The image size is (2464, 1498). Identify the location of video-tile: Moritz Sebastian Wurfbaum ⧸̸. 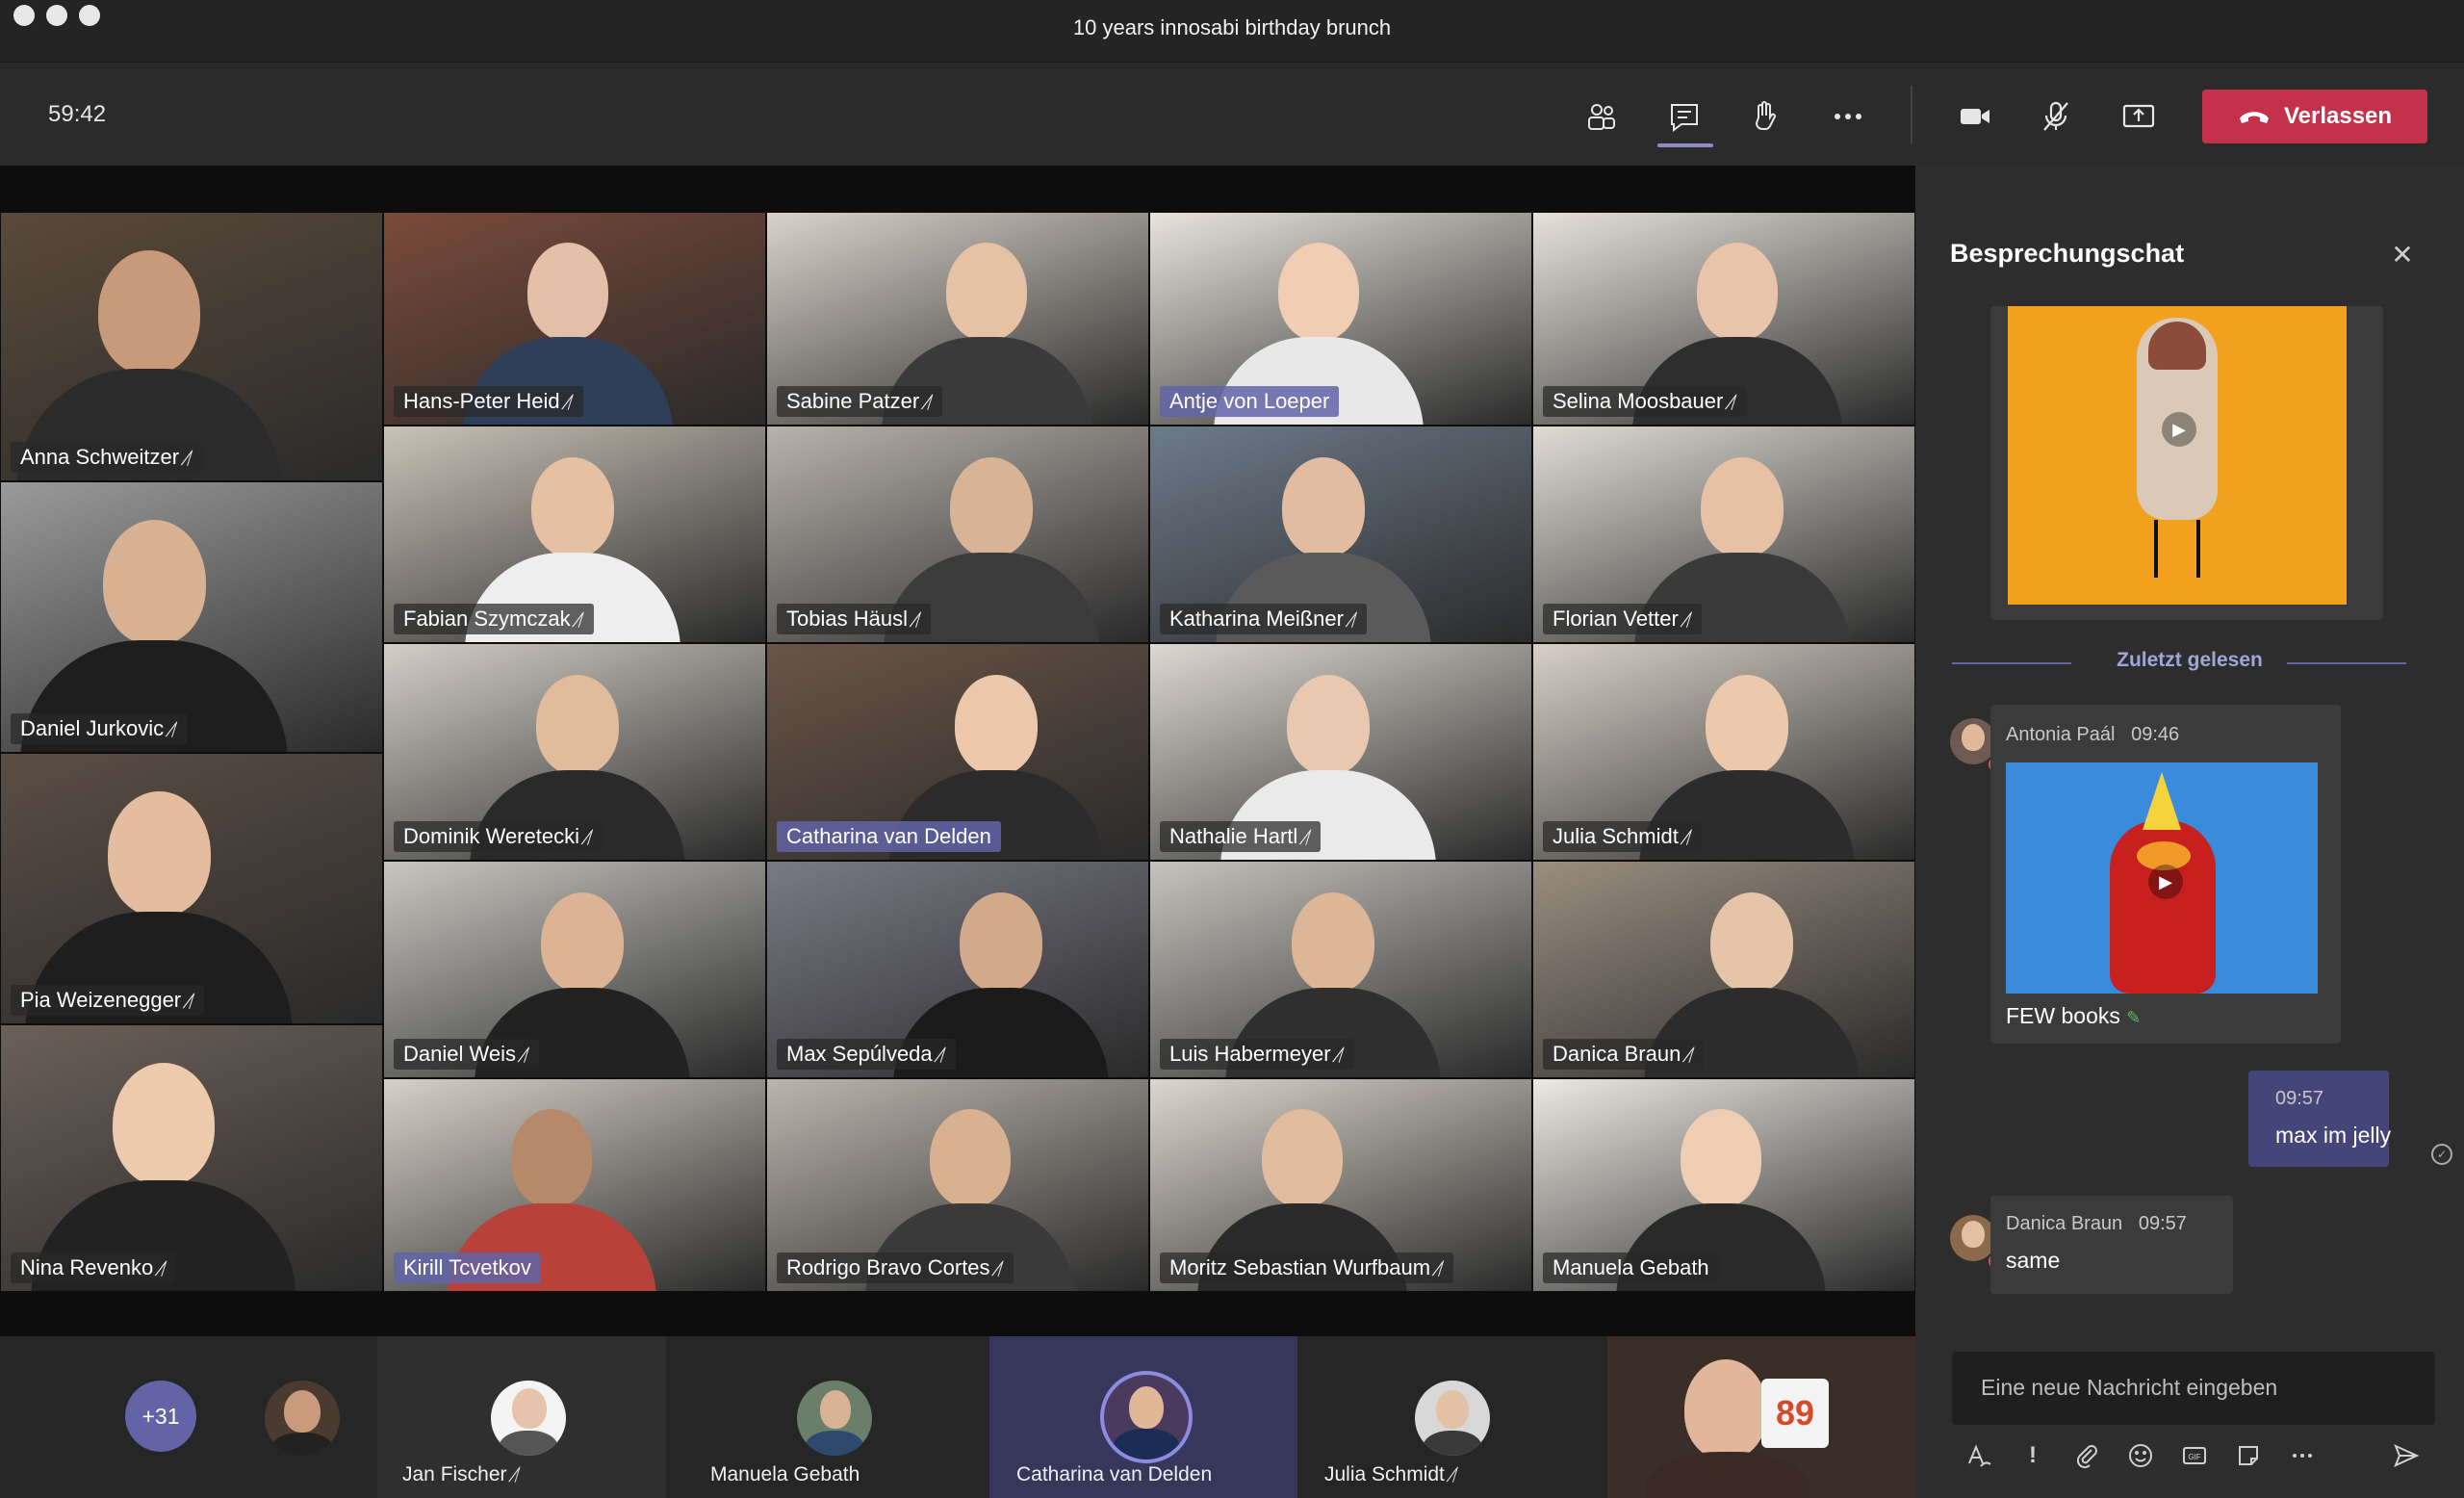
(1340, 1185).